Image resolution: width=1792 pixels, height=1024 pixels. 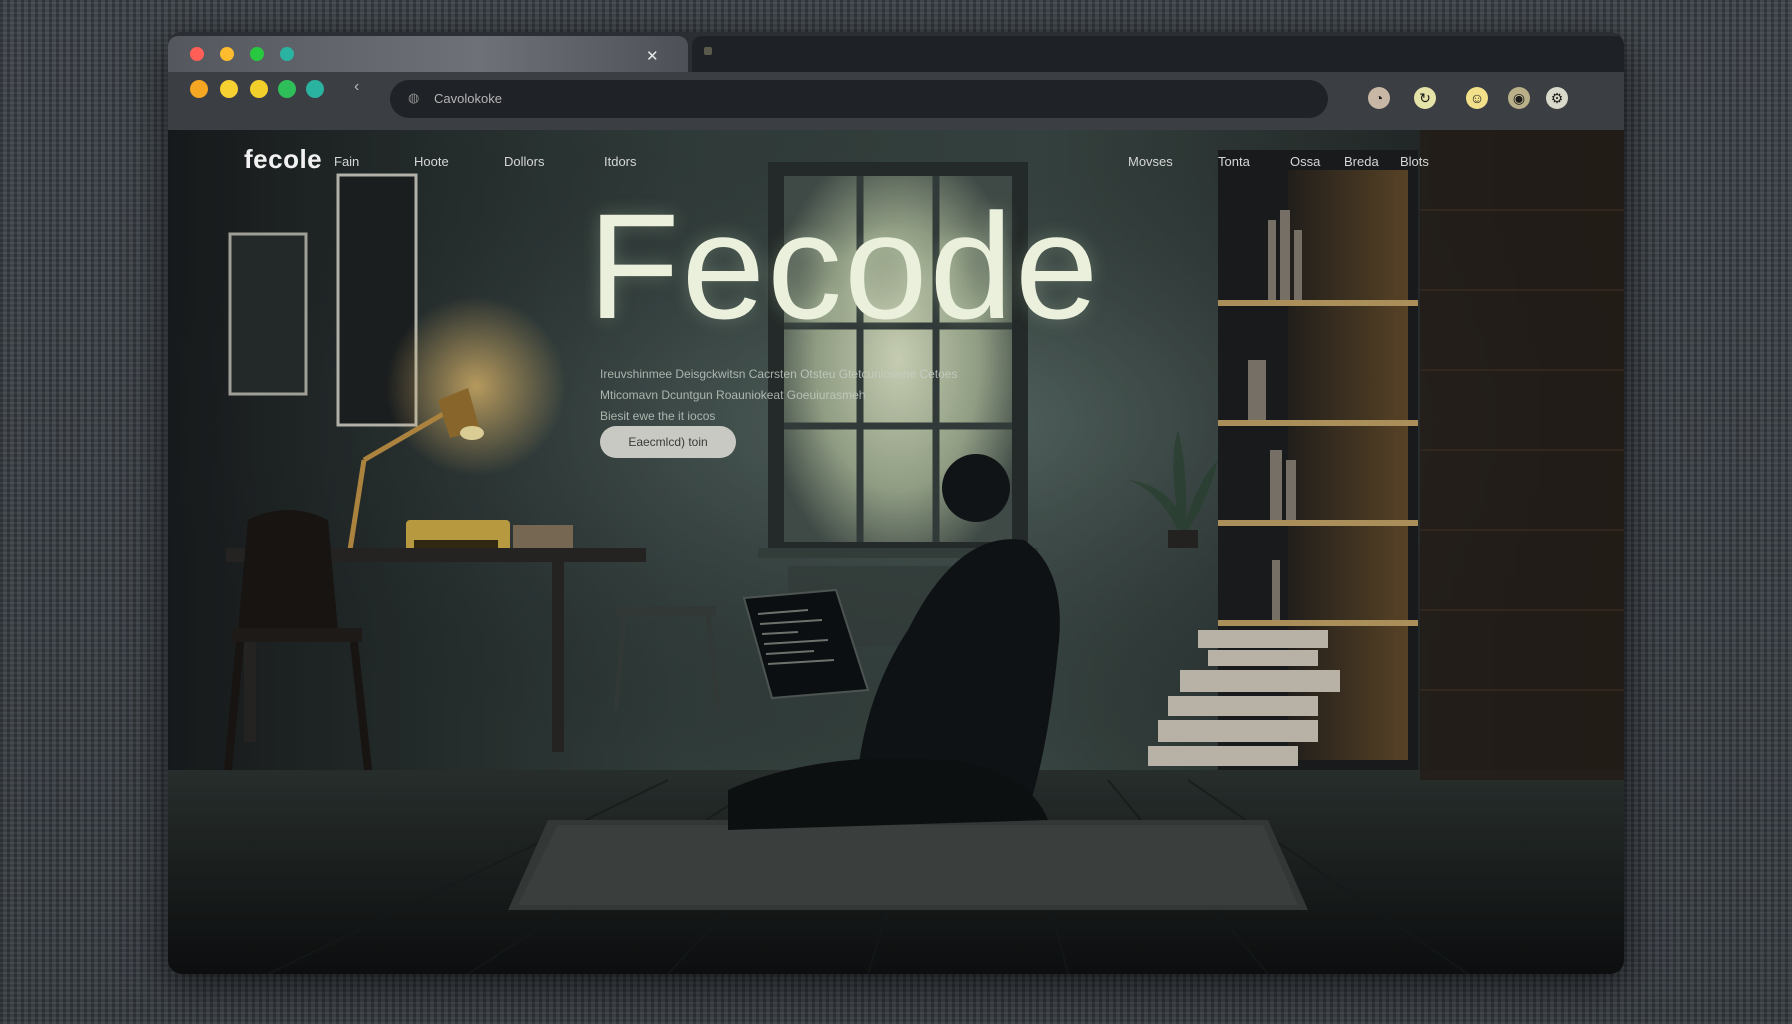 What do you see at coordinates (1158, 54) in the screenshot?
I see `inactive-tab` at bounding box center [1158, 54].